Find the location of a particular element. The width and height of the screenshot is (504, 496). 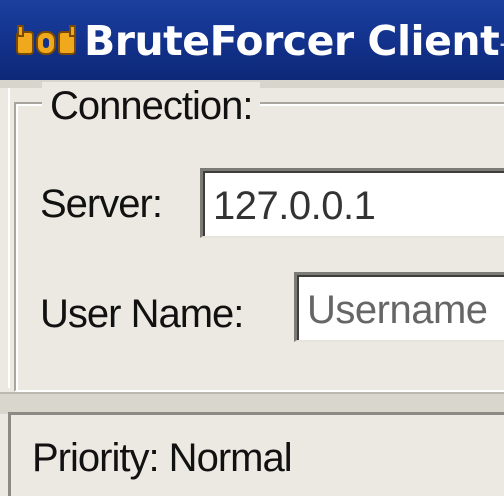

server-input: 127.0.0.1 is located at coordinates (352, 203).